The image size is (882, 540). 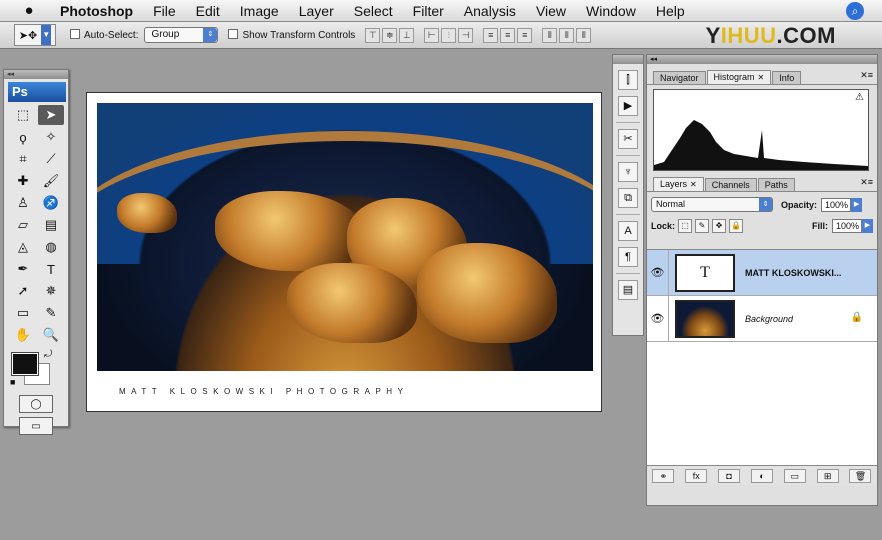 I want to click on distribute-hcenter-icon: ⦀, so click(x=567, y=35).